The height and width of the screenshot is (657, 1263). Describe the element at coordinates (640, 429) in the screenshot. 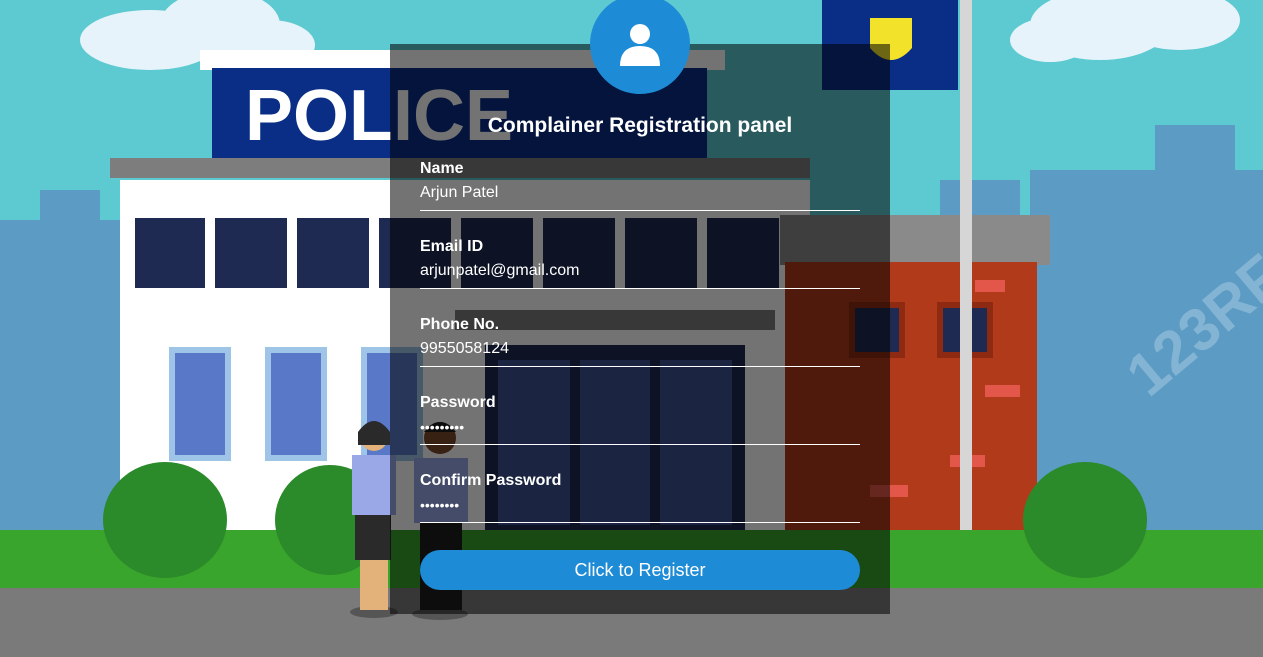

I see `password-input: •••••••••` at that location.